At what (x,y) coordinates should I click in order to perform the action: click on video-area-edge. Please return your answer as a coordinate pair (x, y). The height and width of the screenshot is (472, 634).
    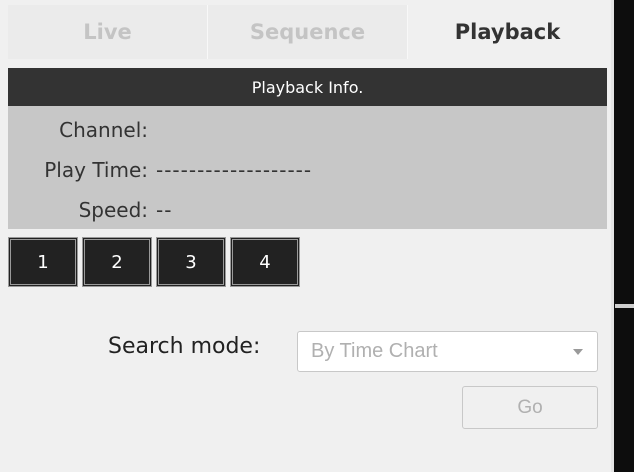
    Looking at the image, I should click on (612, 236).